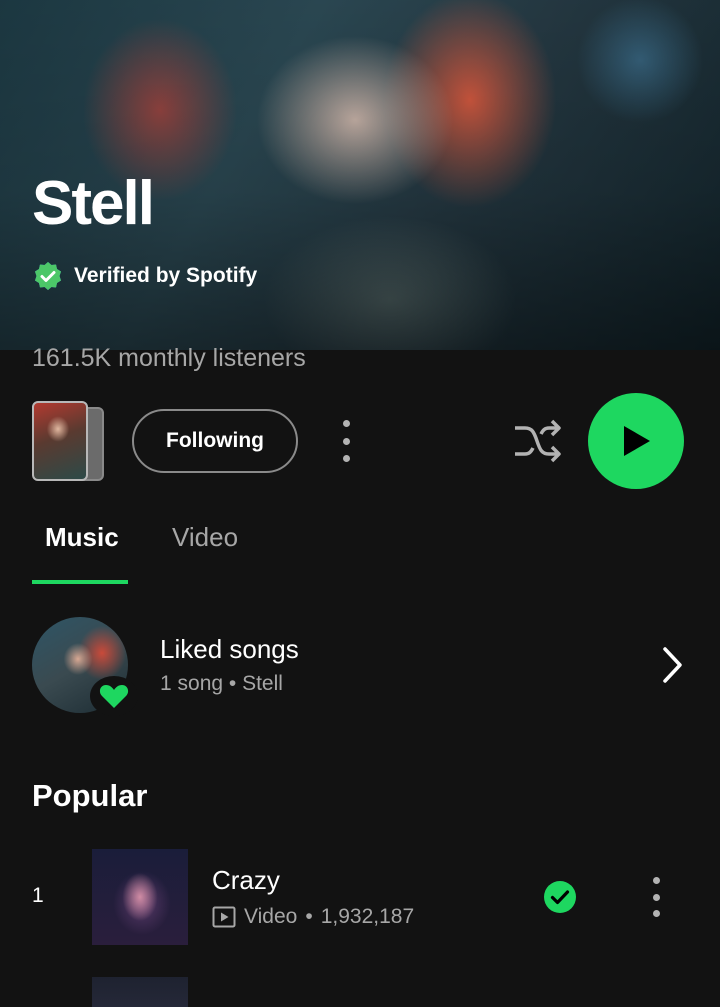 The height and width of the screenshot is (1007, 720). Describe the element at coordinates (166, 275) in the screenshot. I see `verified-label: Verified by Spotify` at that location.